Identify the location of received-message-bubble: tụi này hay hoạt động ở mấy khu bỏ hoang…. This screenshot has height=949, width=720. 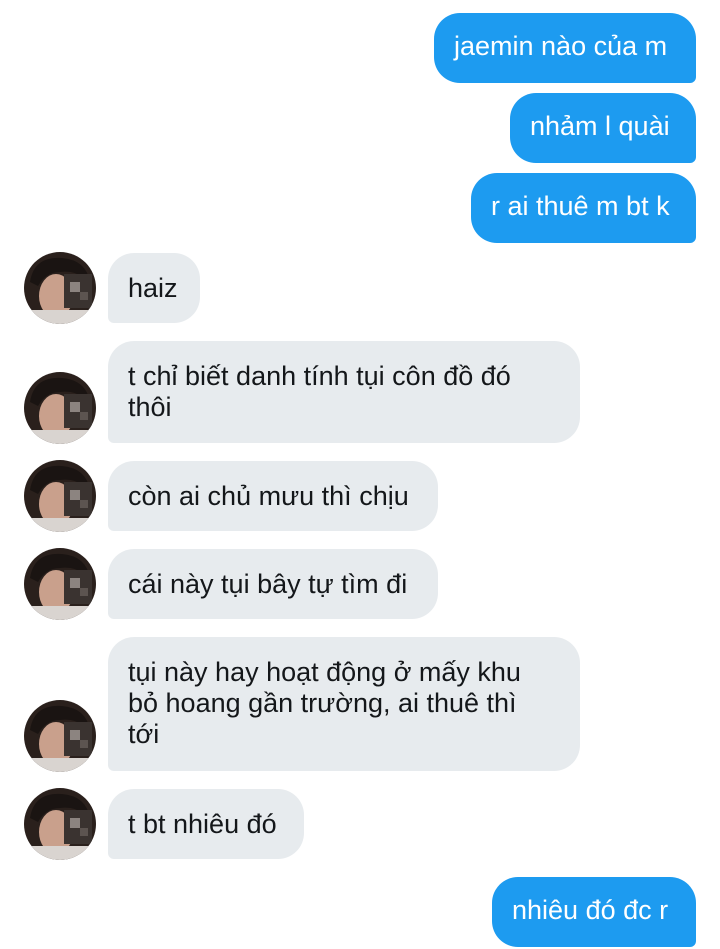
(344, 704).